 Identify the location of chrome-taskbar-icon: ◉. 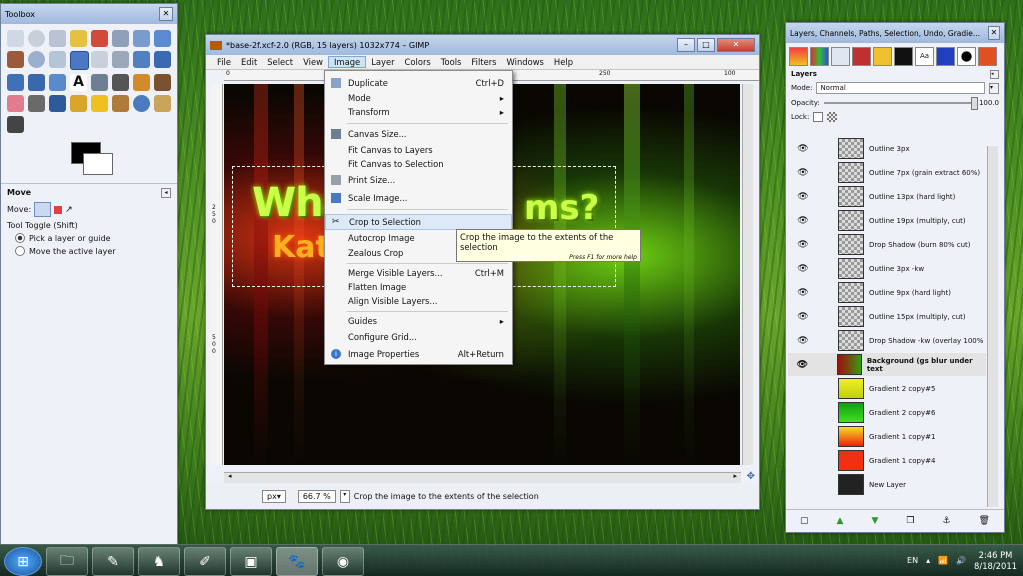
(343, 561).